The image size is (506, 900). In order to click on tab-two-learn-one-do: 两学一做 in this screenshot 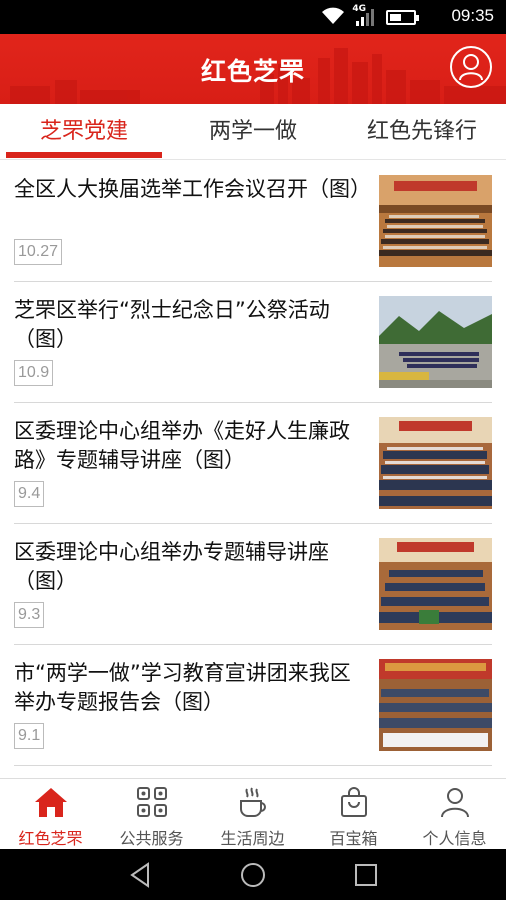, I will do `click(253, 132)`.